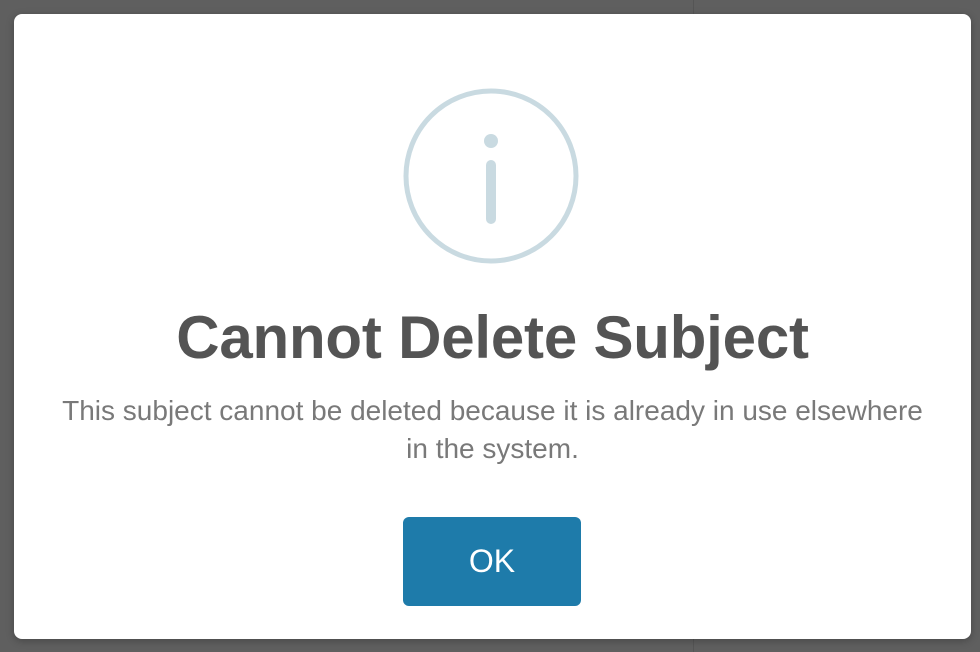  Describe the element at coordinates (492, 561) in the screenshot. I see `ok-button: OK` at that location.